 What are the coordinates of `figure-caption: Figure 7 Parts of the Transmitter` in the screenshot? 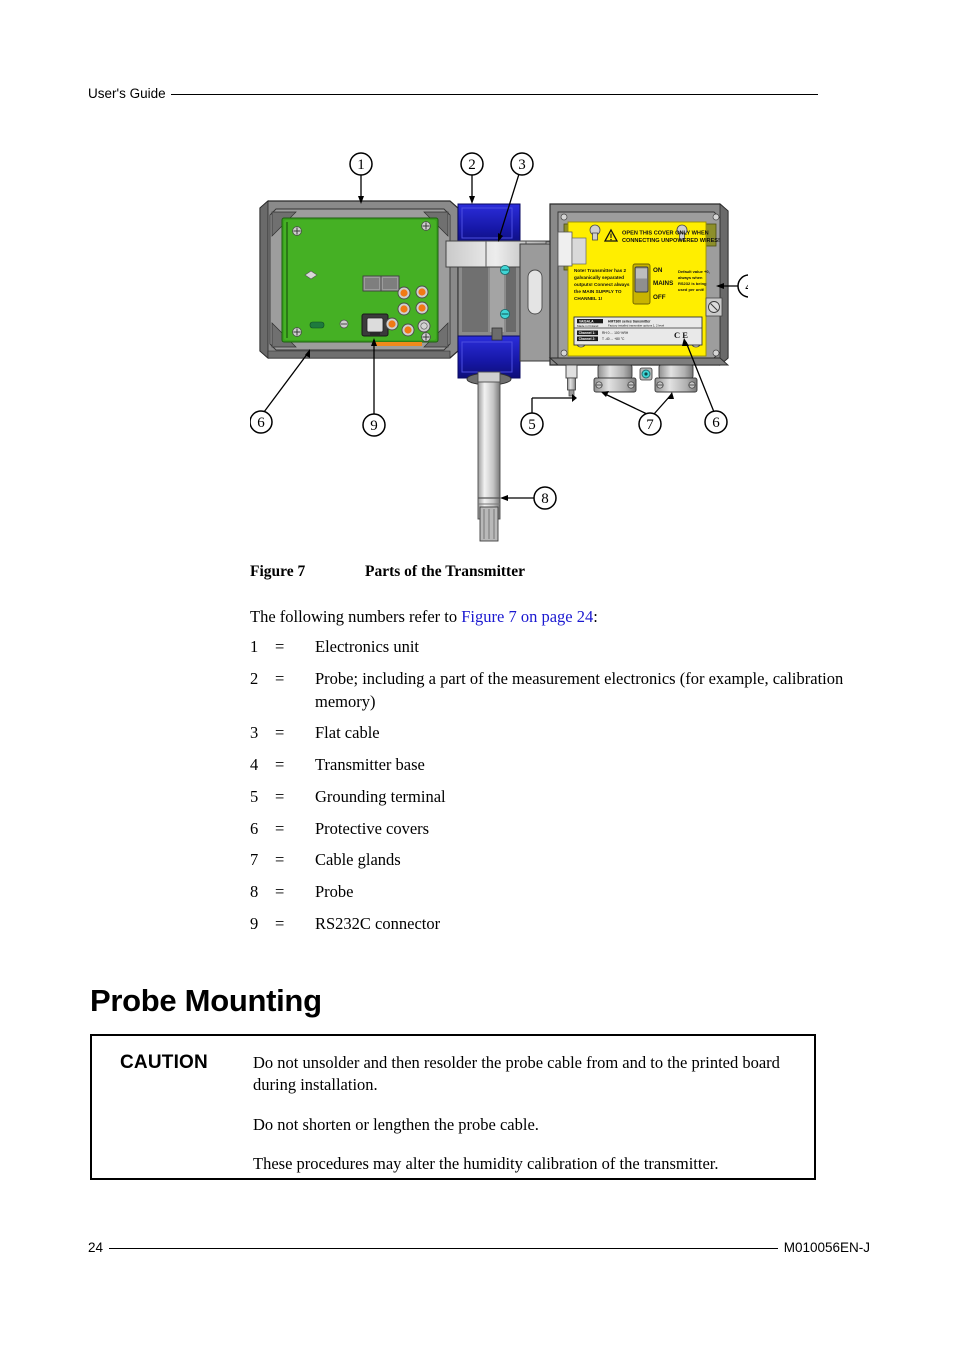 It's located at (550, 572).